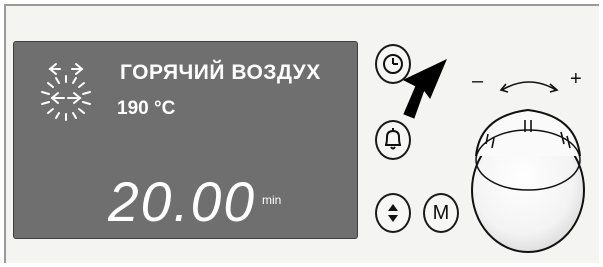  I want to click on time-value: 20.00, so click(182, 201).